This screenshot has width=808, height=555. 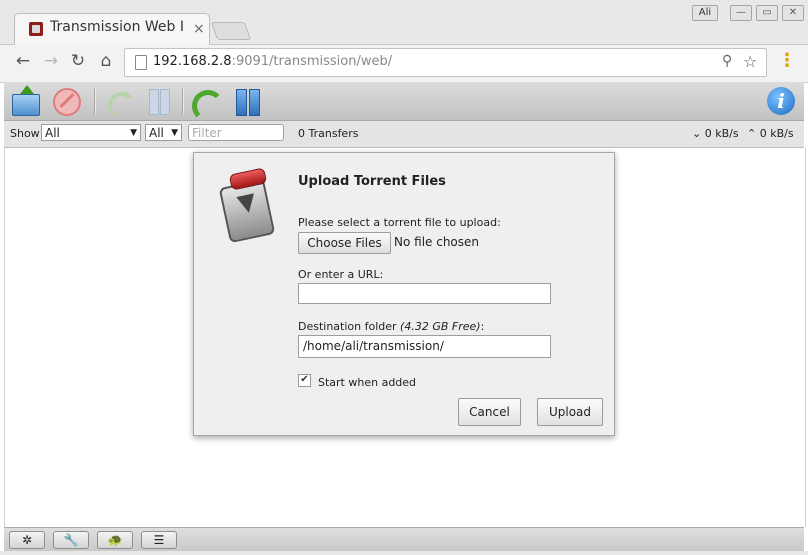 What do you see at coordinates (489, 412) in the screenshot?
I see `cancel-button: Cancel` at bounding box center [489, 412].